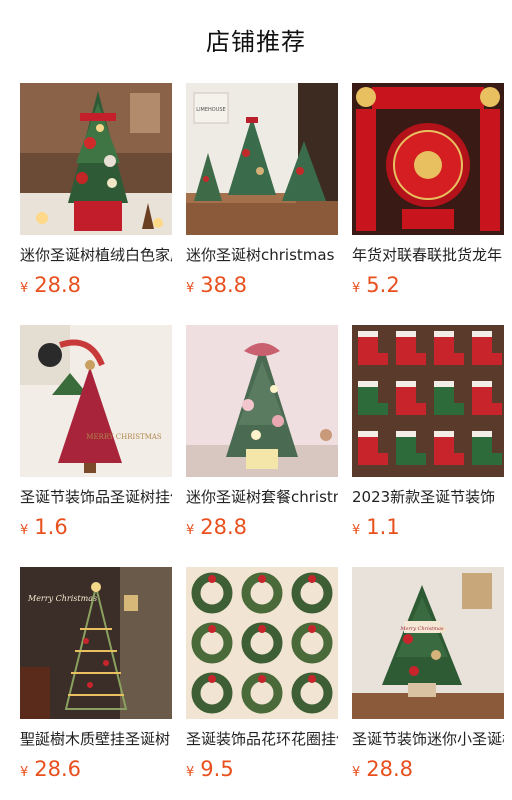  Describe the element at coordinates (427, 255) in the screenshot. I see `product-name: 年货对联春联批货龙年` at that location.